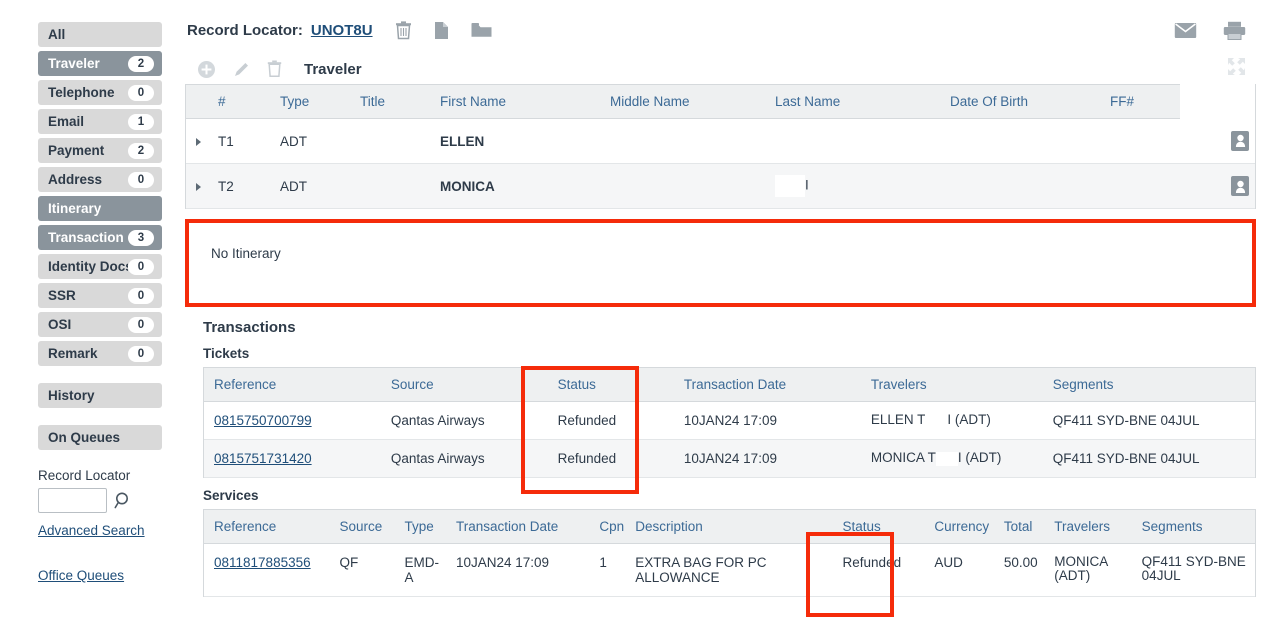  Describe the element at coordinates (420, 570) in the screenshot. I see `cell-type: EMD-A` at that location.